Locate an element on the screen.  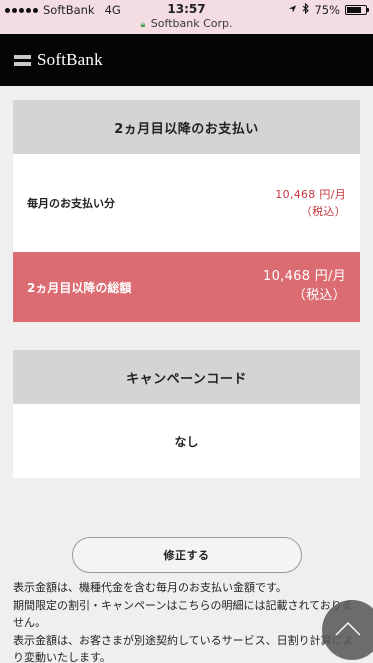
status-right: 75% is located at coordinates (328, 9).